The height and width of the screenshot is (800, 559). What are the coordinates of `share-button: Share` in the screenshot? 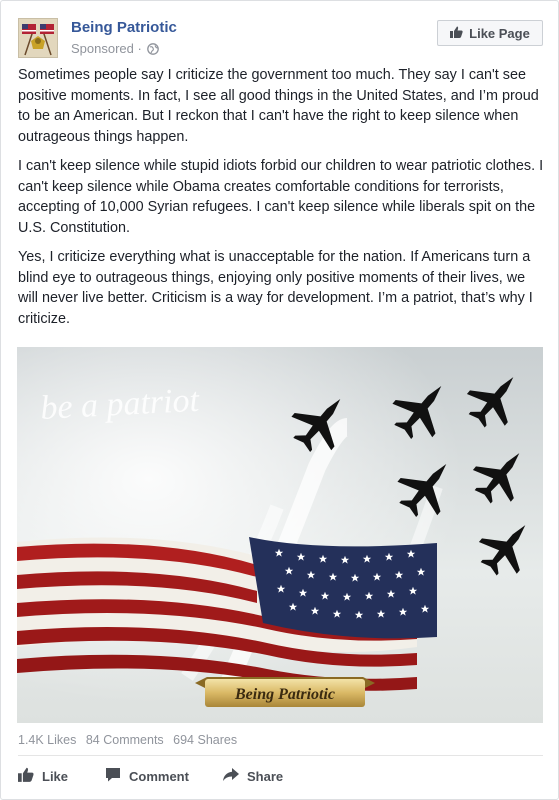 It's located at (253, 776).